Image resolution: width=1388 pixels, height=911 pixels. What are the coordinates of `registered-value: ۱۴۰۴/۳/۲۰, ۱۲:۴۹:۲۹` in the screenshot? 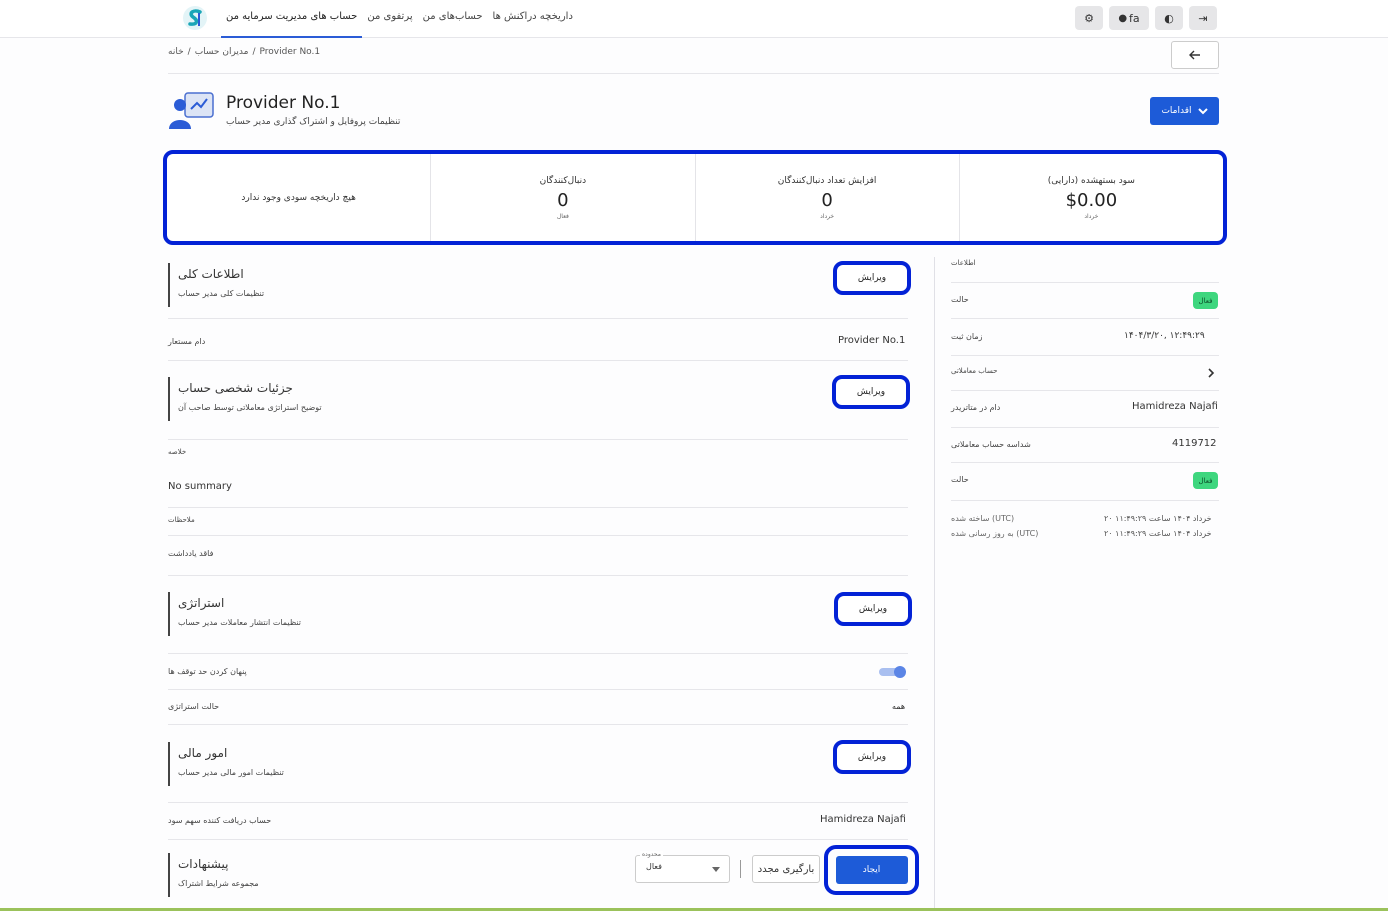 It's located at (1164, 336).